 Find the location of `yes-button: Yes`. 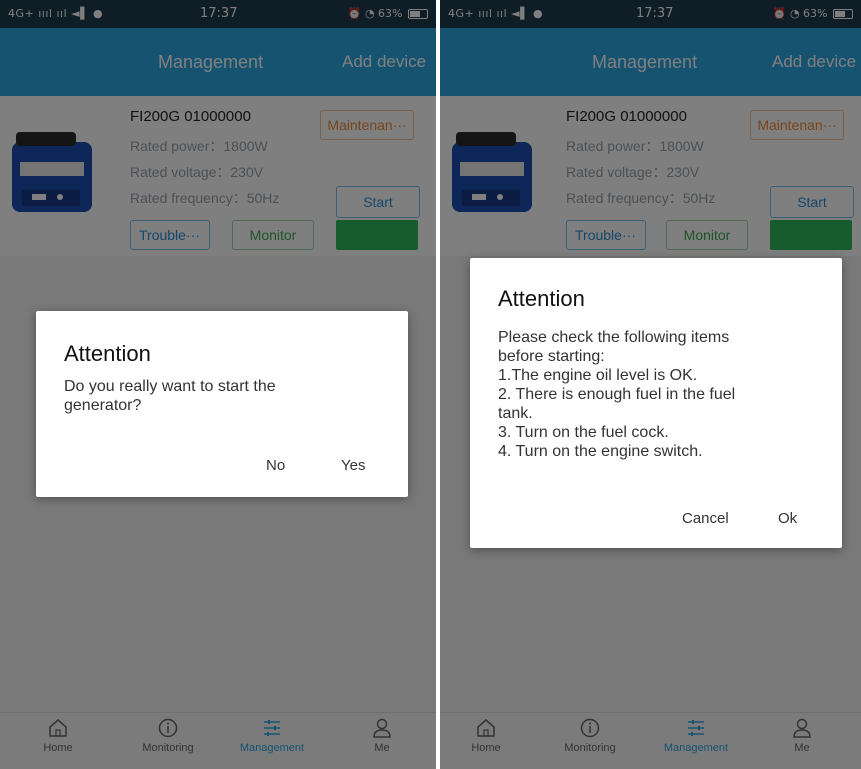

yes-button: Yes is located at coordinates (353, 465).